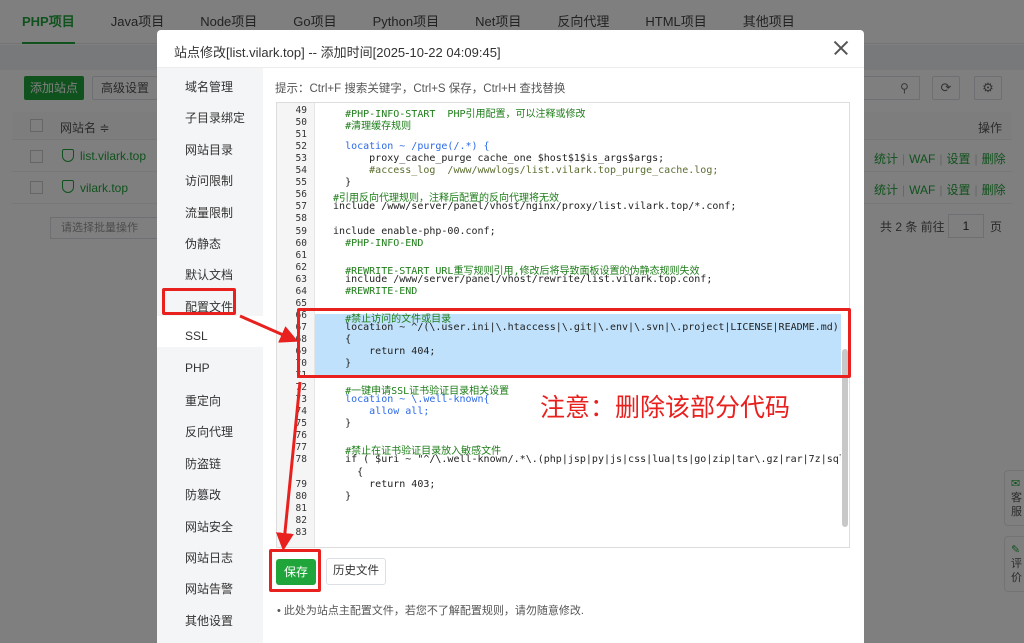 The height and width of the screenshot is (643, 1024). I want to click on line-number: 56, so click(301, 195).